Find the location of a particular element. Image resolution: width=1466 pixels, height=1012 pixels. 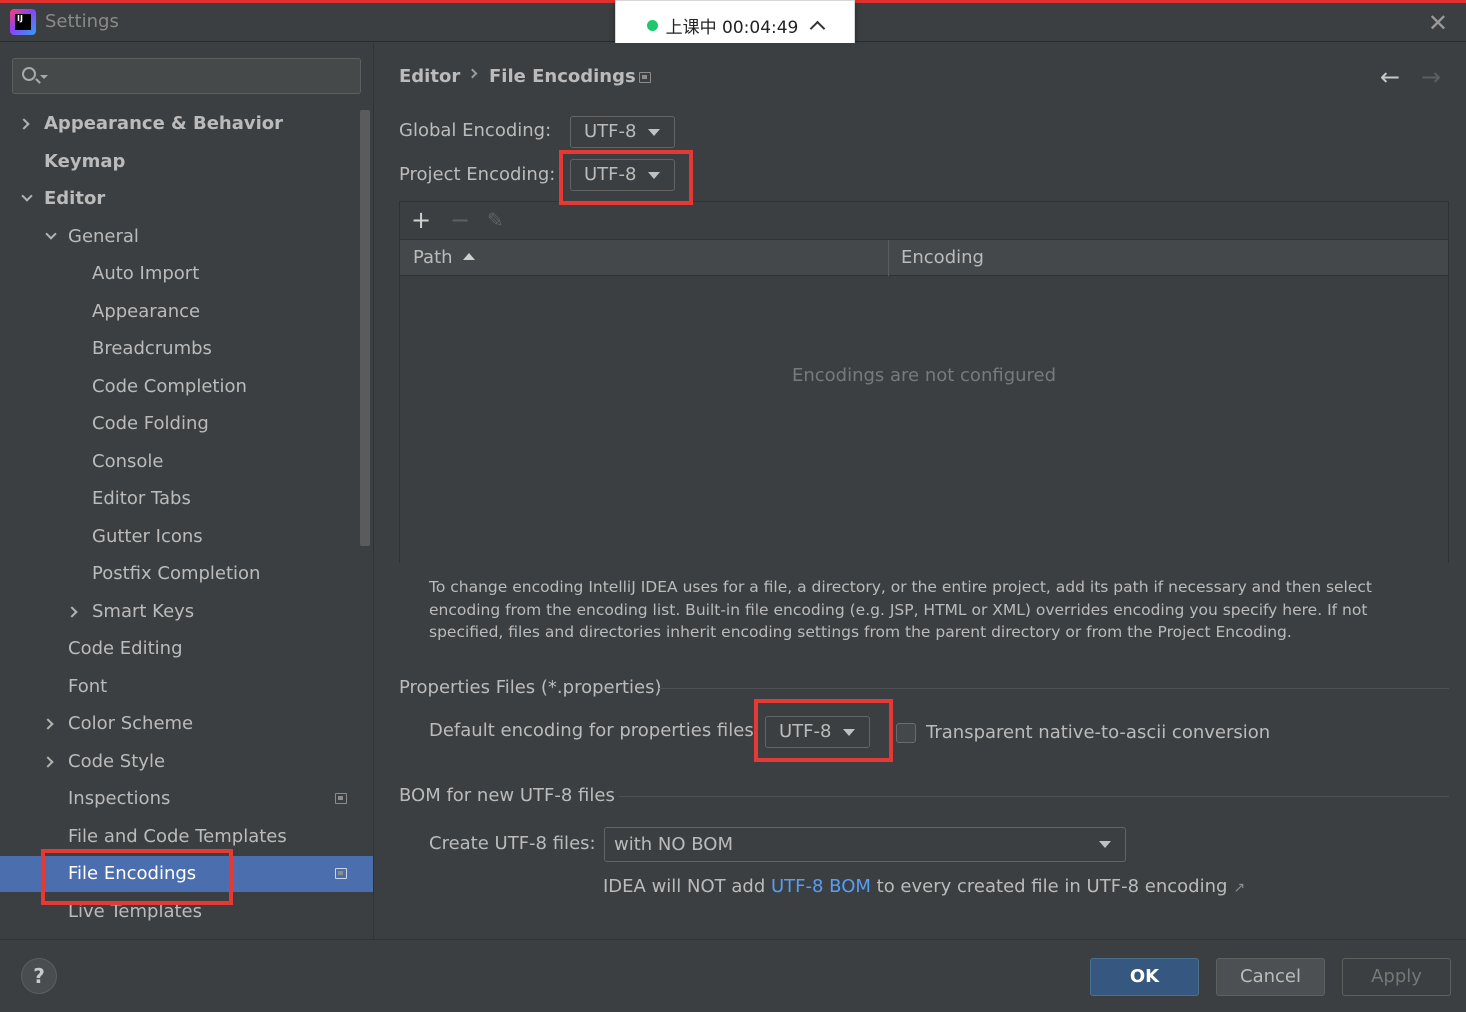

column-header-path: Path is located at coordinates (644, 258).